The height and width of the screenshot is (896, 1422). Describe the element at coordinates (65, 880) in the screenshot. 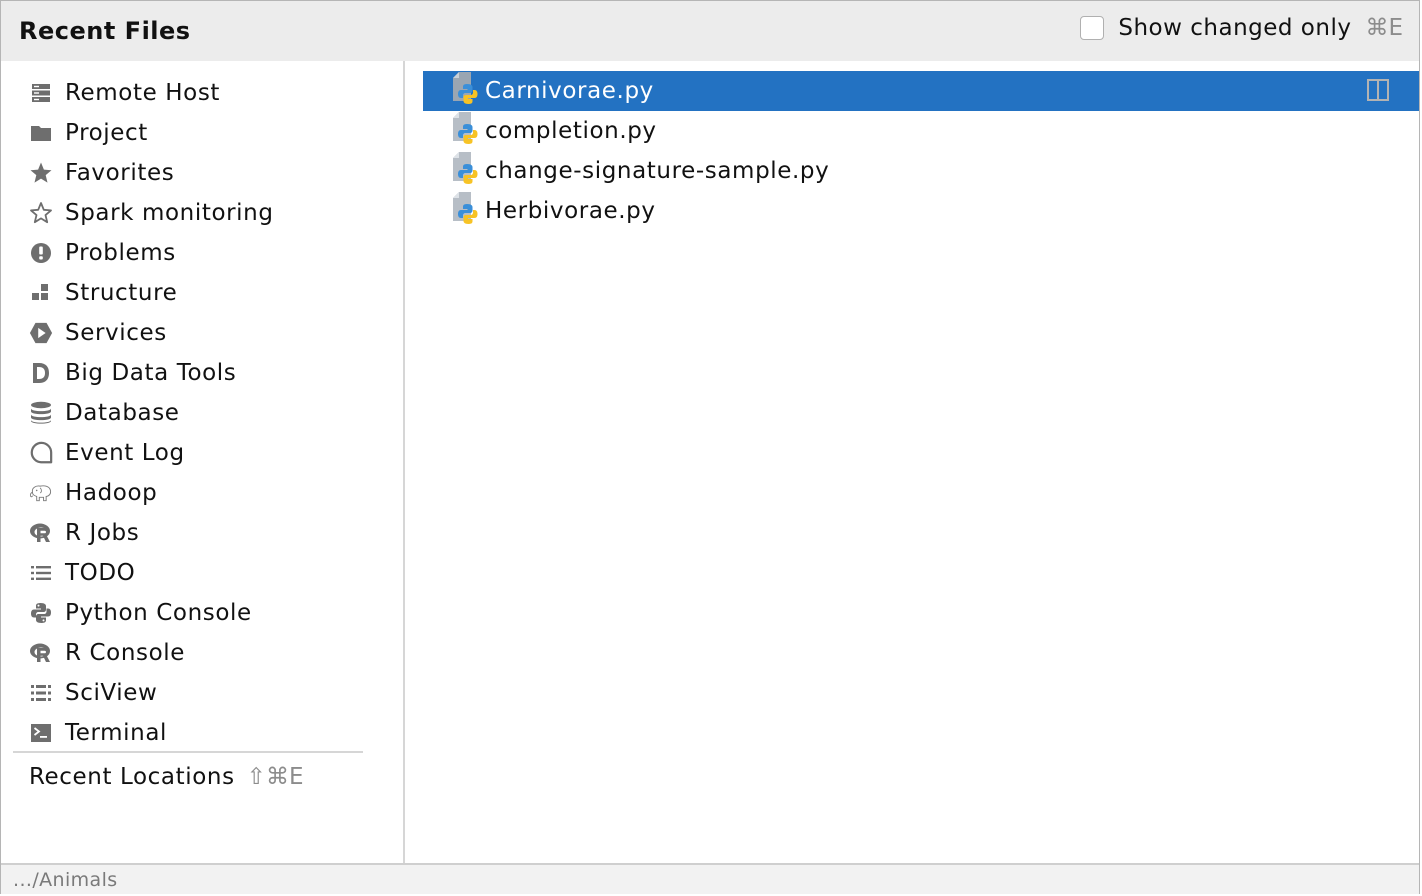

I see `selected-file-path: .../Animals` at that location.